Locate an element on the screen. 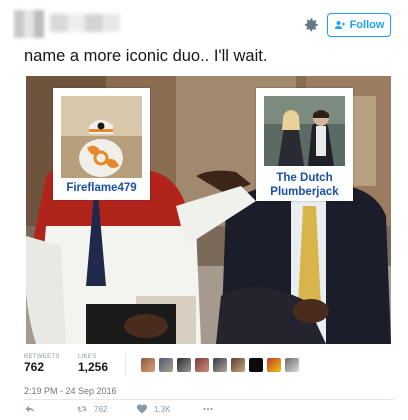 The height and width of the screenshot is (420, 408). retweet-button: 762 is located at coordinates (91, 409).